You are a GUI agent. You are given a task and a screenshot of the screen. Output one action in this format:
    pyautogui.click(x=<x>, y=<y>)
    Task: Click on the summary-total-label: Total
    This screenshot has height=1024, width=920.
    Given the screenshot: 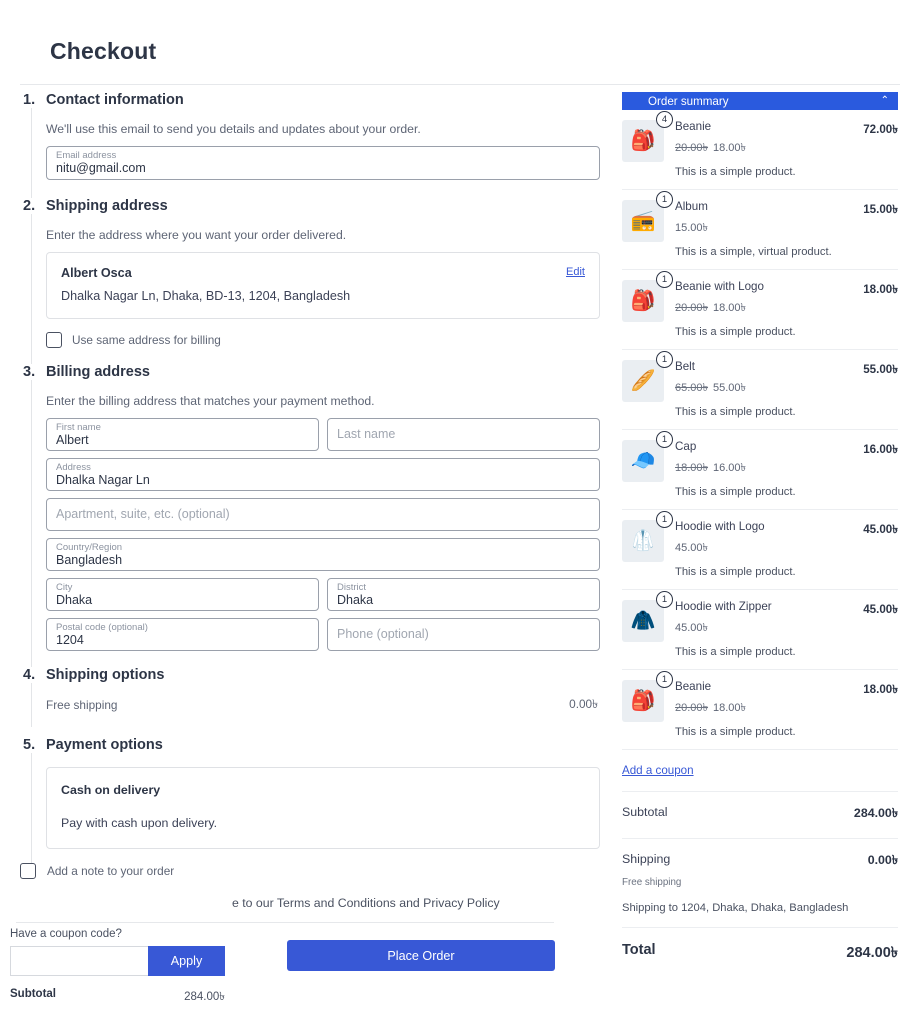 What is the action you would take?
    pyautogui.click(x=639, y=950)
    